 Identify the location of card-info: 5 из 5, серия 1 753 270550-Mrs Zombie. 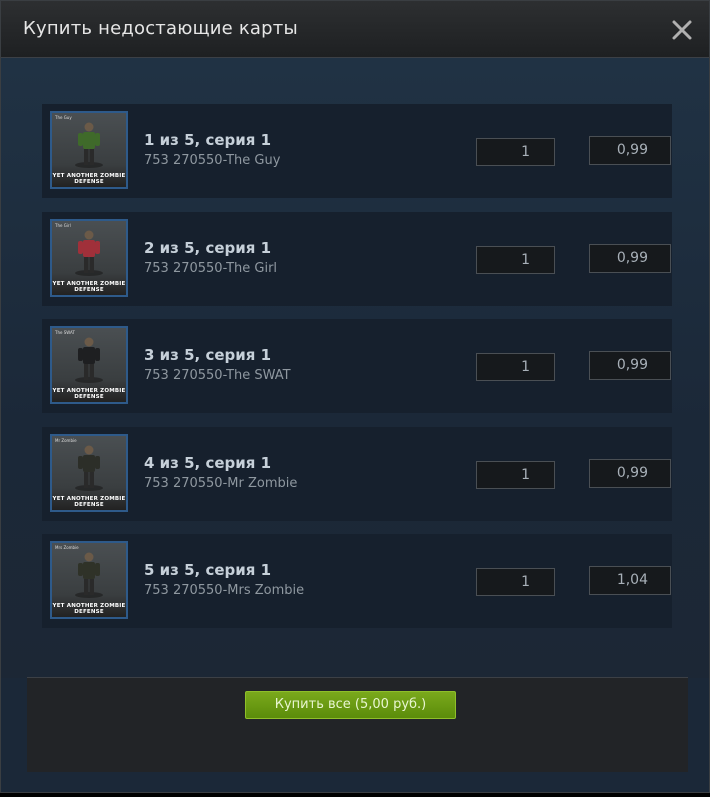
(224, 579).